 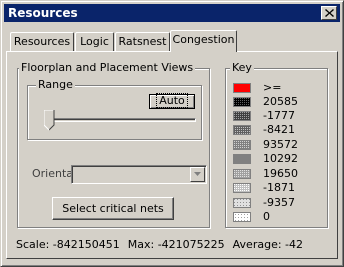 I want to click on close-button, so click(x=329, y=13).